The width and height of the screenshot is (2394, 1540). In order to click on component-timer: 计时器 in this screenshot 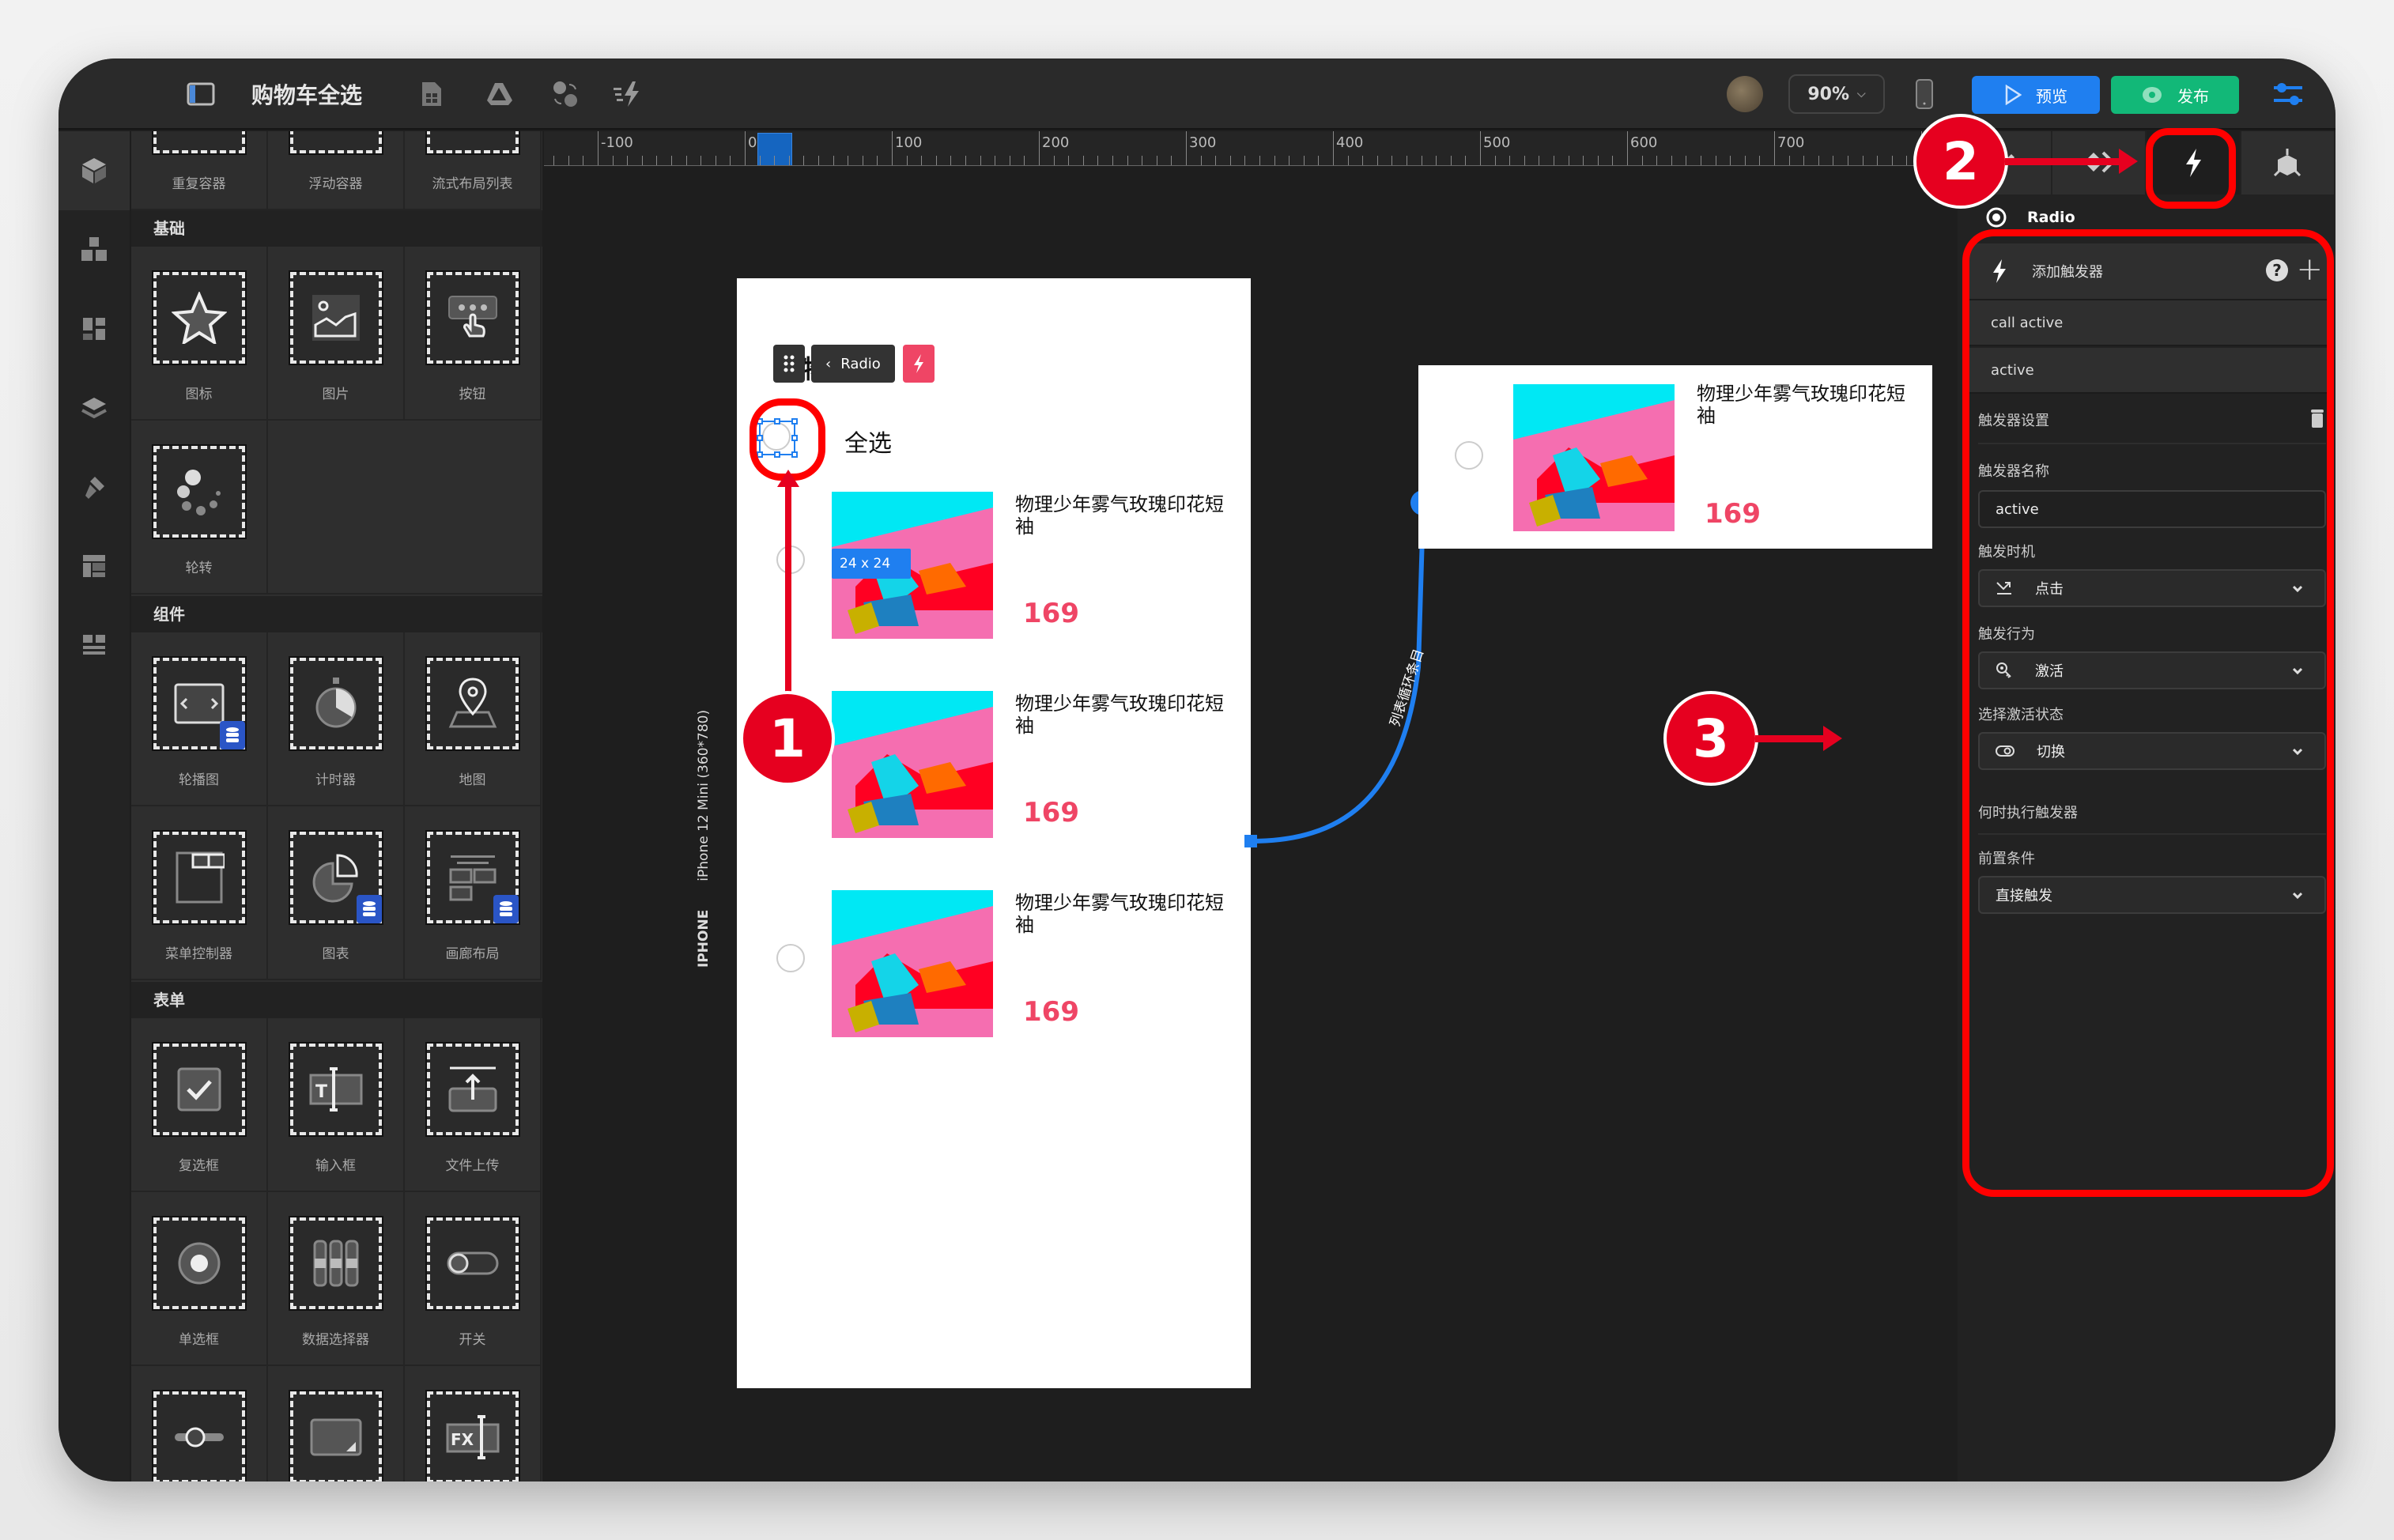, I will do `click(336, 719)`.